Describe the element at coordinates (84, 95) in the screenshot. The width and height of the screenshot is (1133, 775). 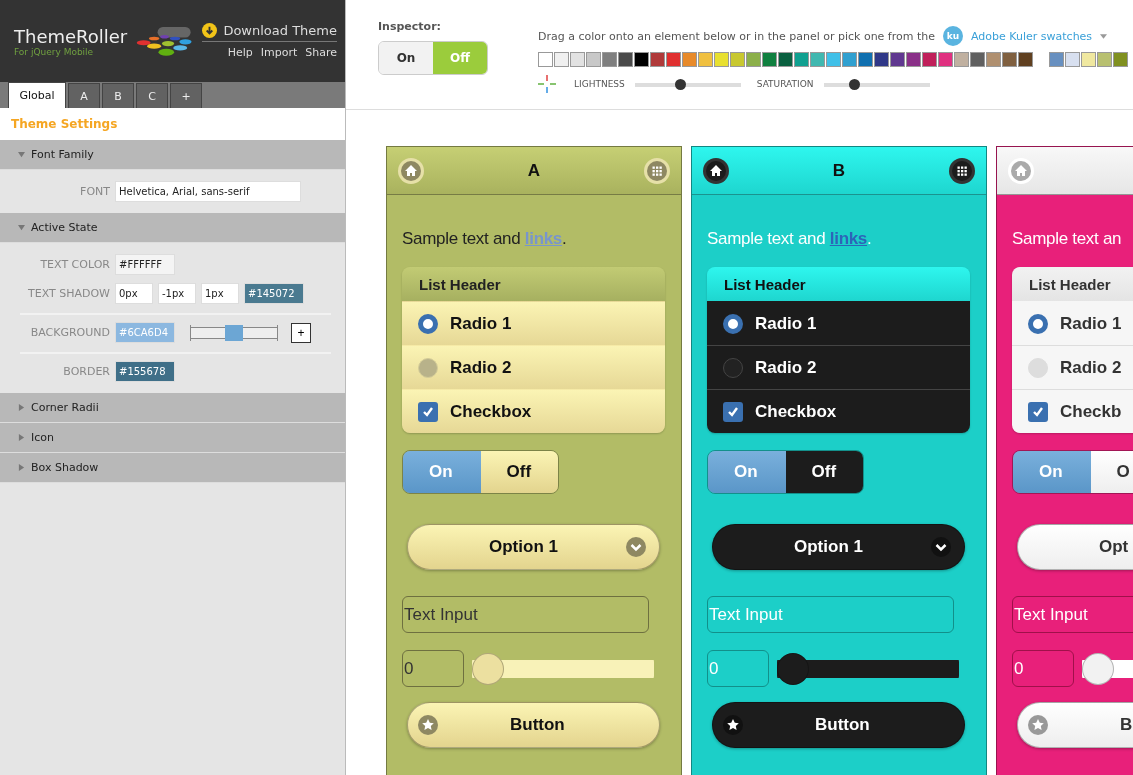
I see `tab: A` at that location.